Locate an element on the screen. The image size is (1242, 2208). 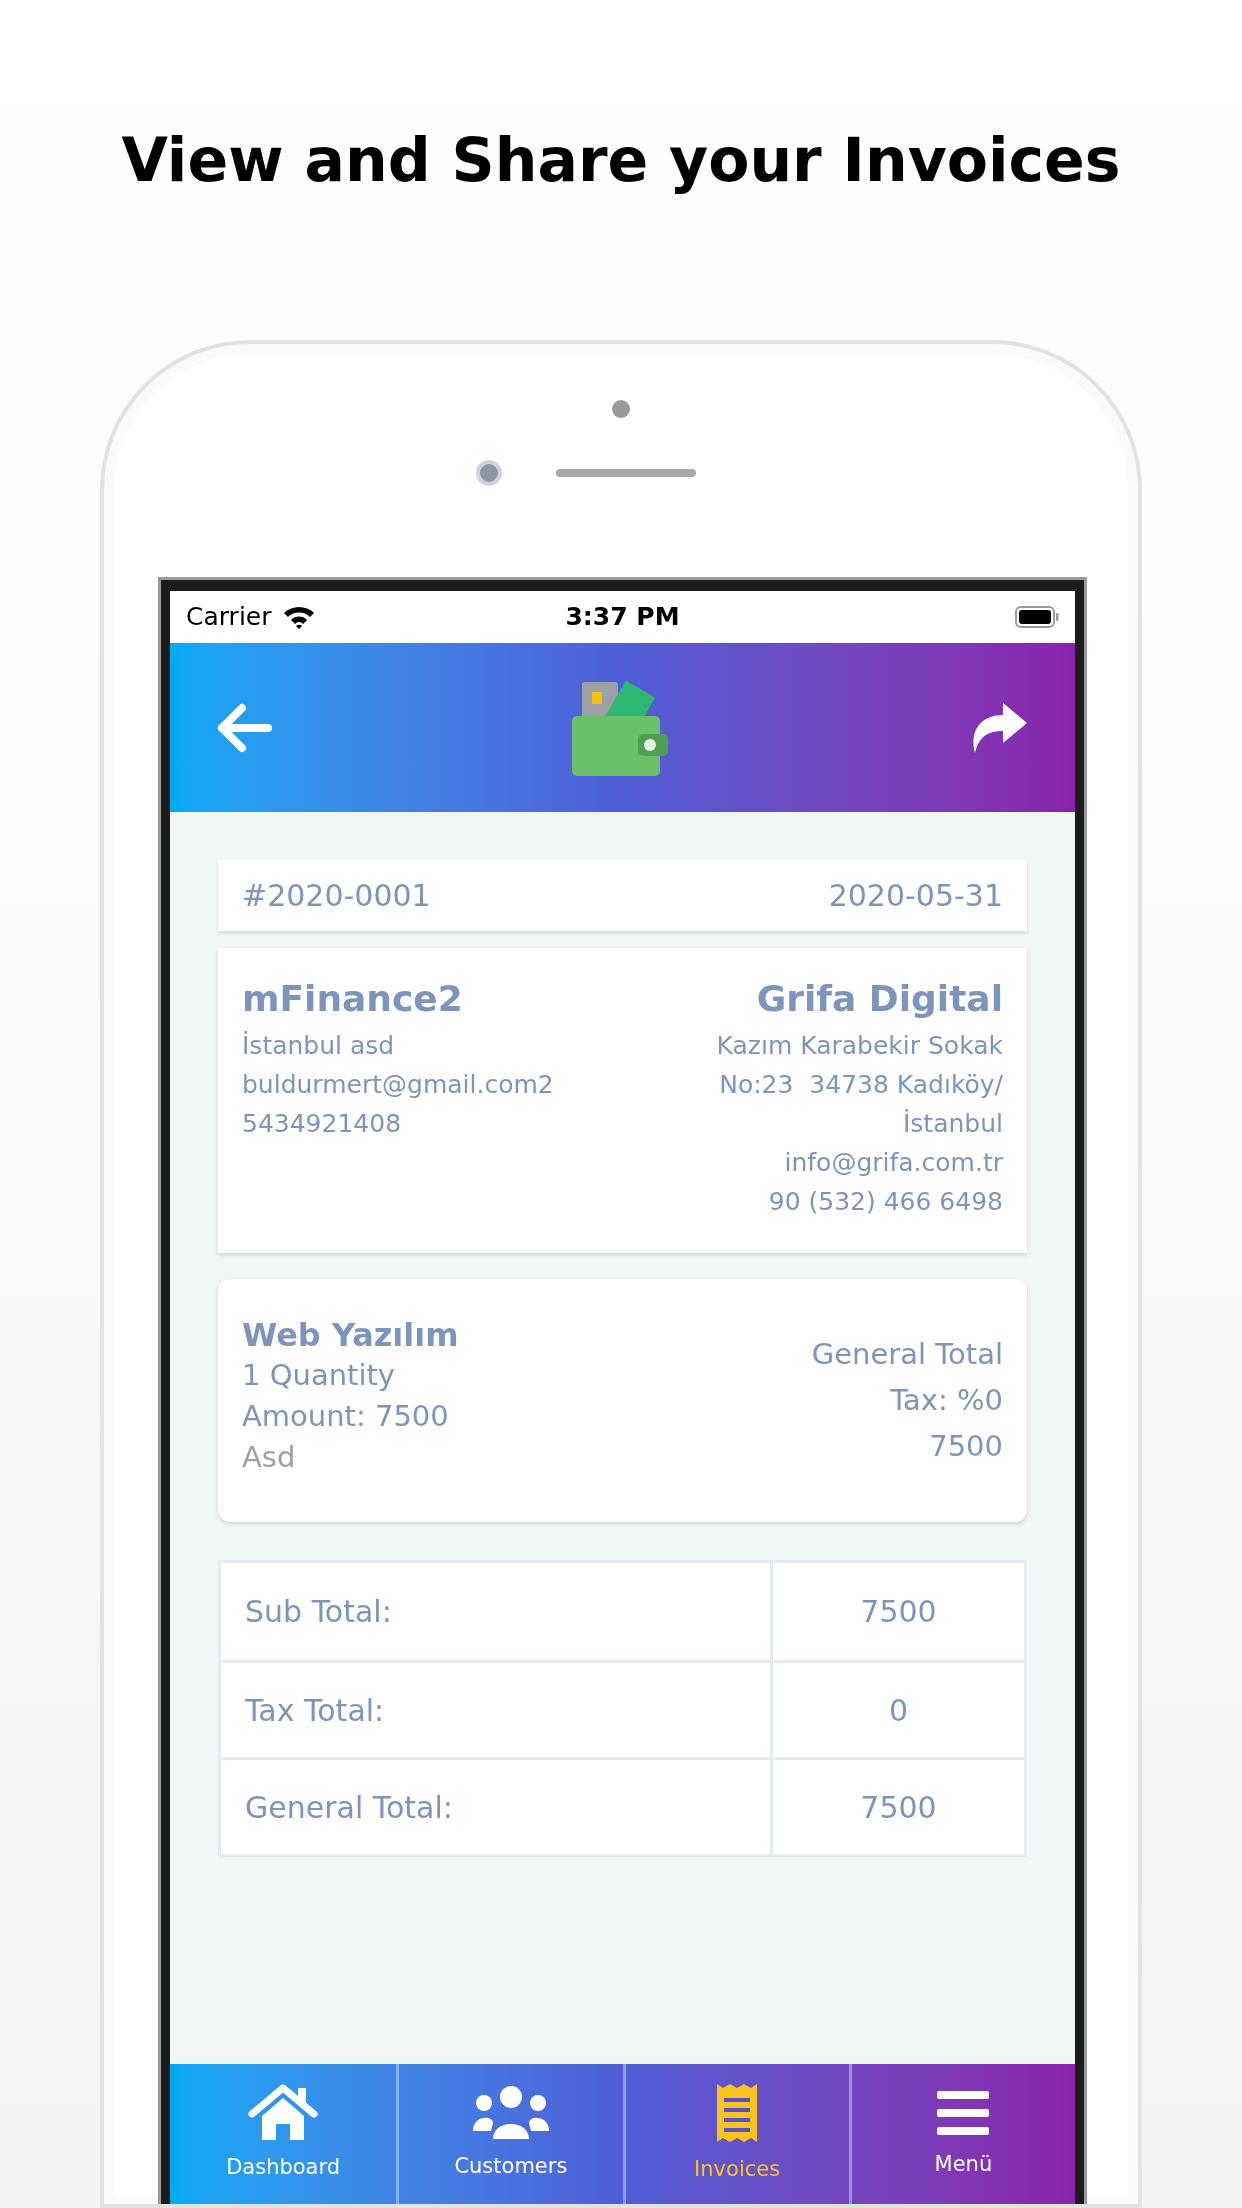
tab-button: Menü is located at coordinates (961, 2134).